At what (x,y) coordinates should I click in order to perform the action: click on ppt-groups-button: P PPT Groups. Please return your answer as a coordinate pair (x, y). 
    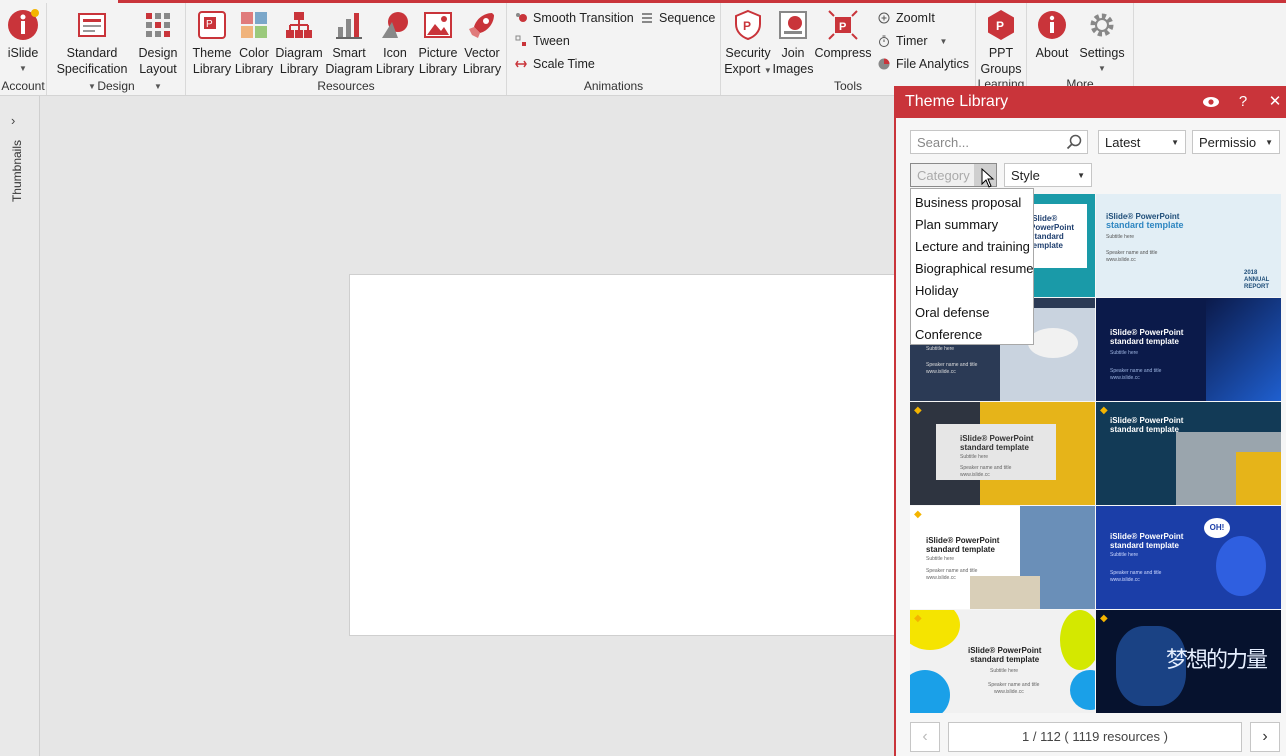
    Looking at the image, I should click on (1001, 43).